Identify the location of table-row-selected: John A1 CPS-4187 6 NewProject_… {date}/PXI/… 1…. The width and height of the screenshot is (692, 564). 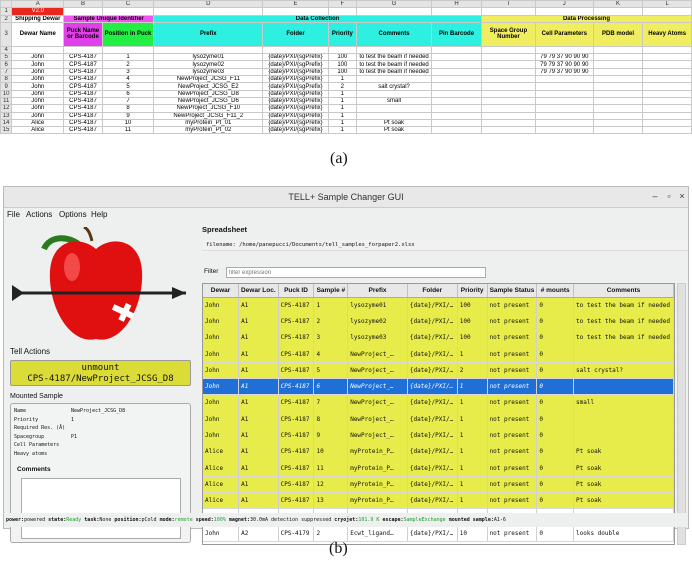
(438, 387).